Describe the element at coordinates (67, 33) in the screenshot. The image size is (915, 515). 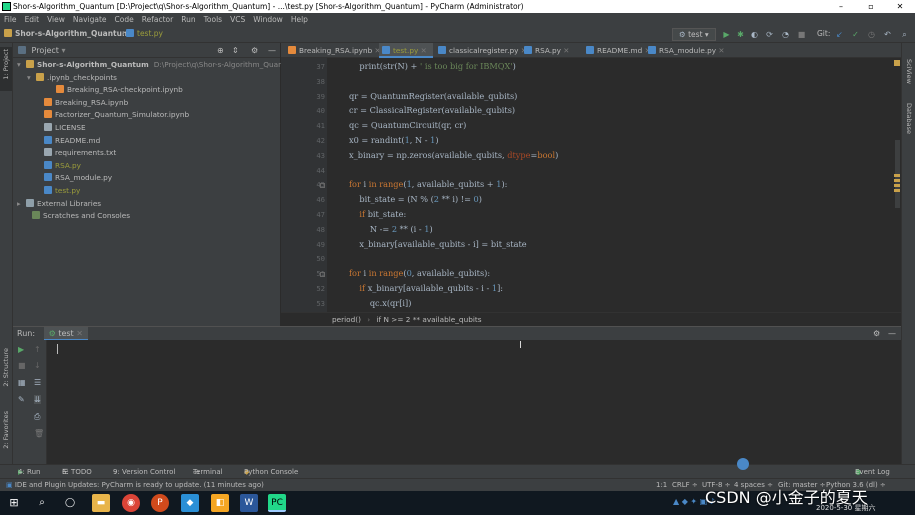
I see `nav-project-crumb: Shor-s-Algorithm_Quantum` at that location.